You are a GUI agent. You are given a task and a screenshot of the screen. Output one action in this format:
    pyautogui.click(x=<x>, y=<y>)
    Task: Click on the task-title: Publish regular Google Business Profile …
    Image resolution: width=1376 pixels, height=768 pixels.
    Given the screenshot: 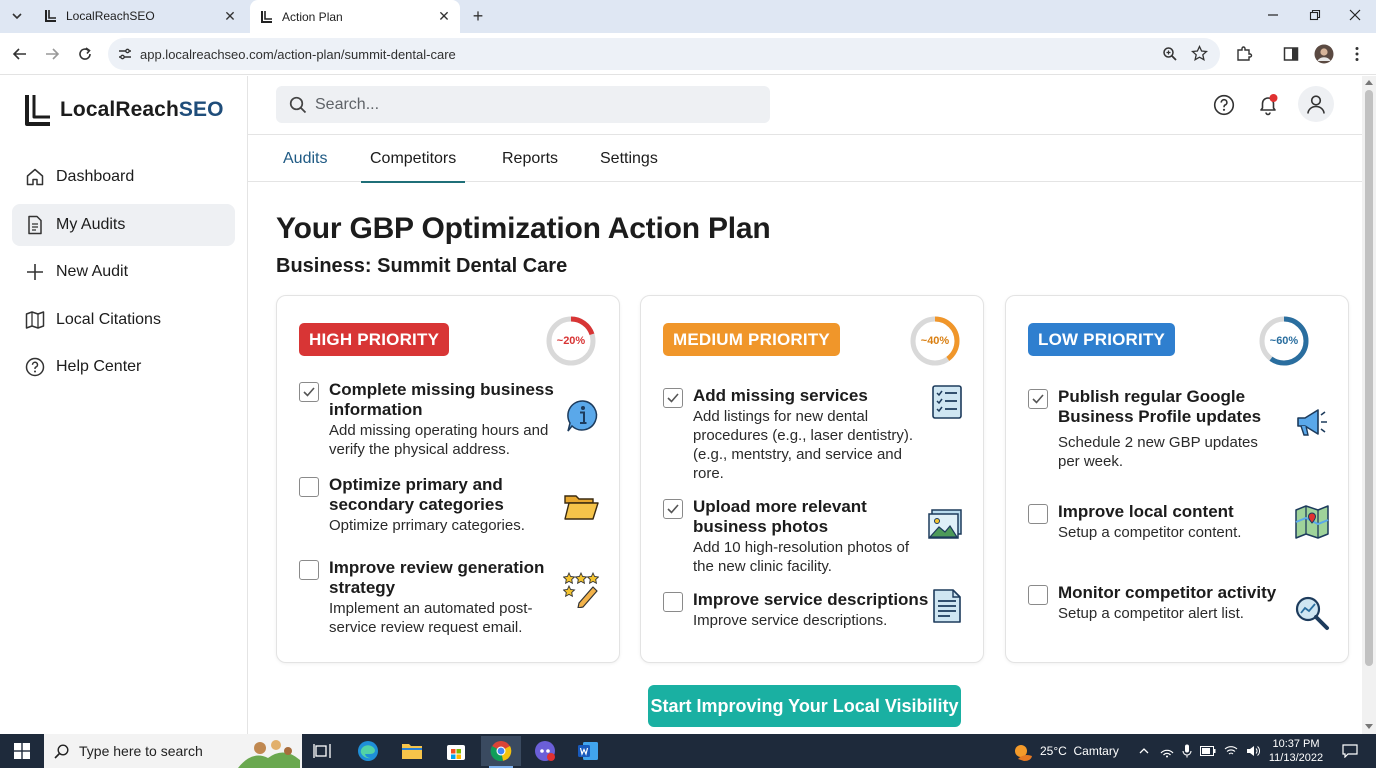 What is the action you would take?
    pyautogui.click(x=1160, y=406)
    